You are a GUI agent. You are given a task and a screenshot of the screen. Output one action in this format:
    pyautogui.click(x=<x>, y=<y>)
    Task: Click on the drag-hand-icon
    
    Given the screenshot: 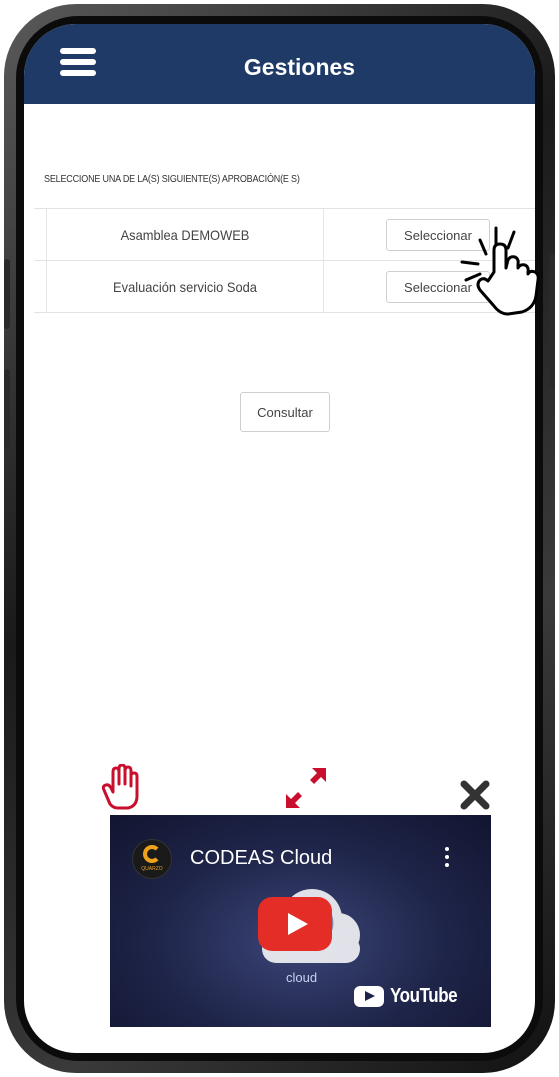 What is the action you would take?
    pyautogui.click(x=119, y=787)
    